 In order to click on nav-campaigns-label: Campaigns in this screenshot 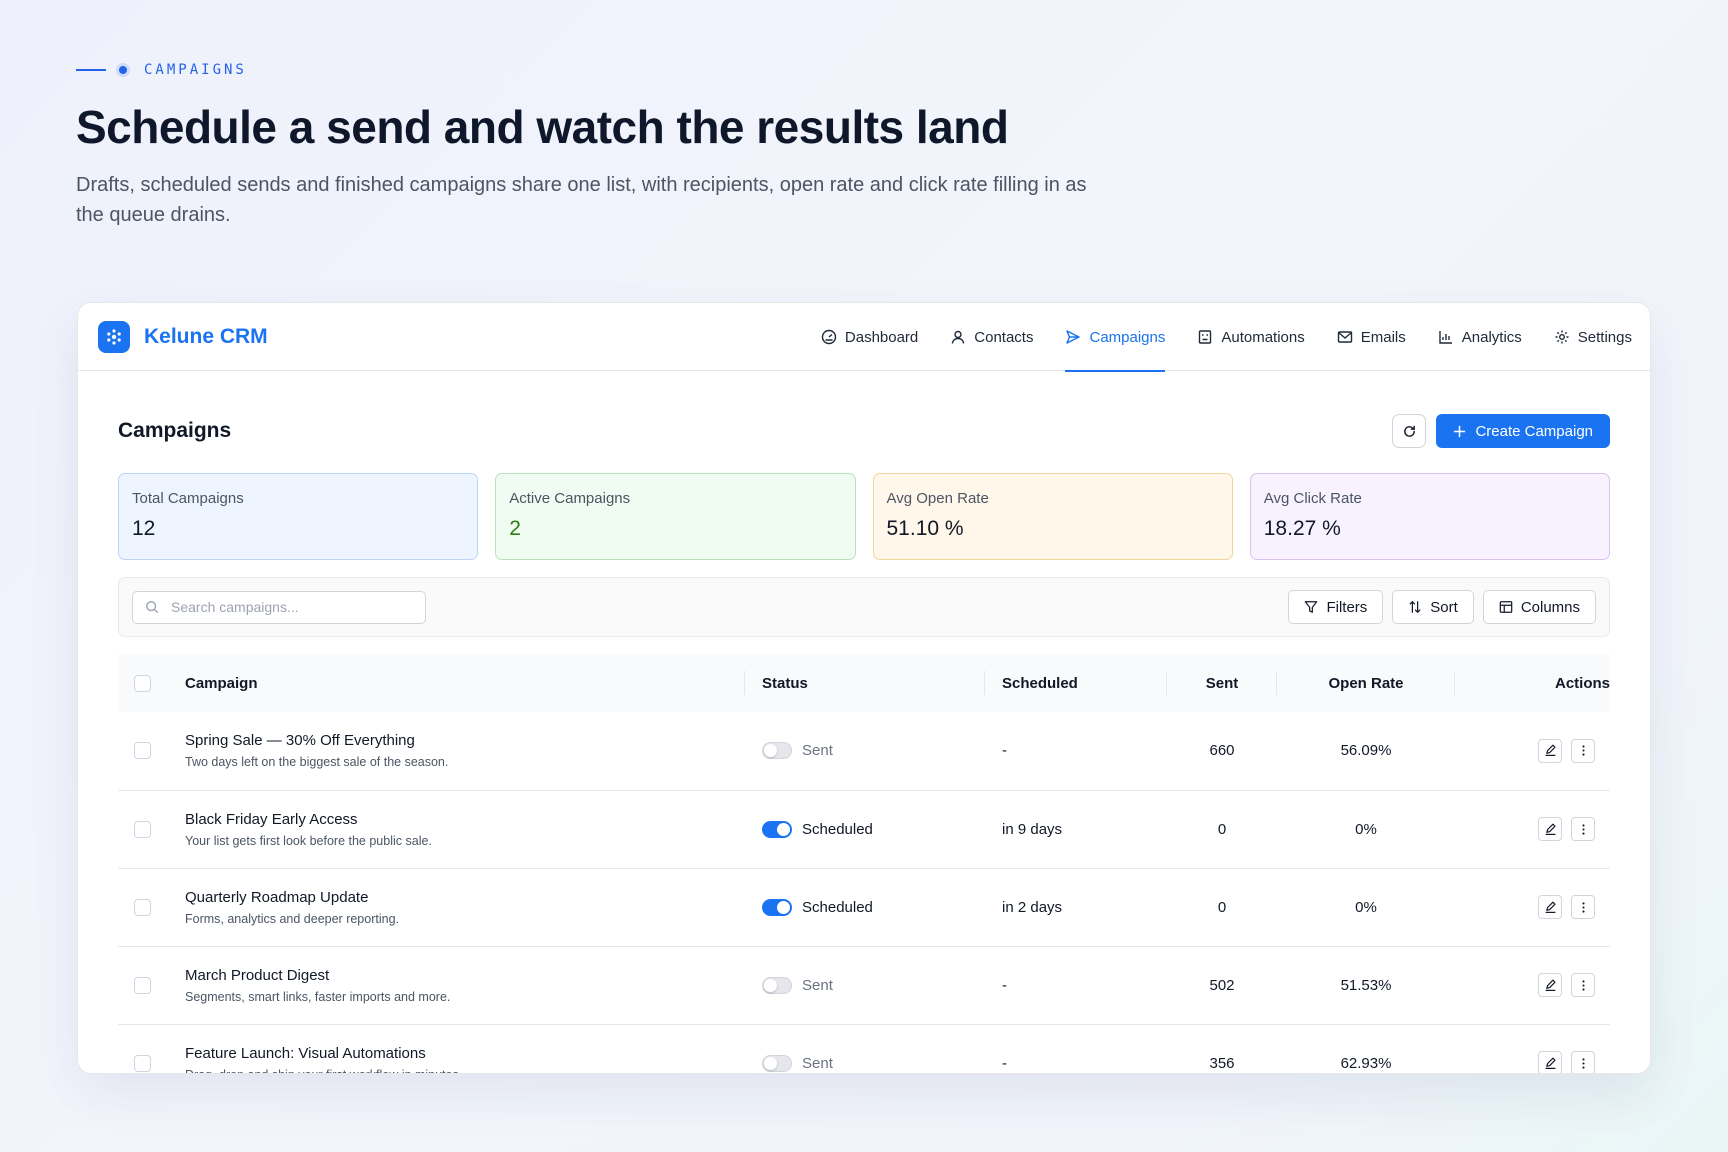, I will do `click(1127, 337)`.